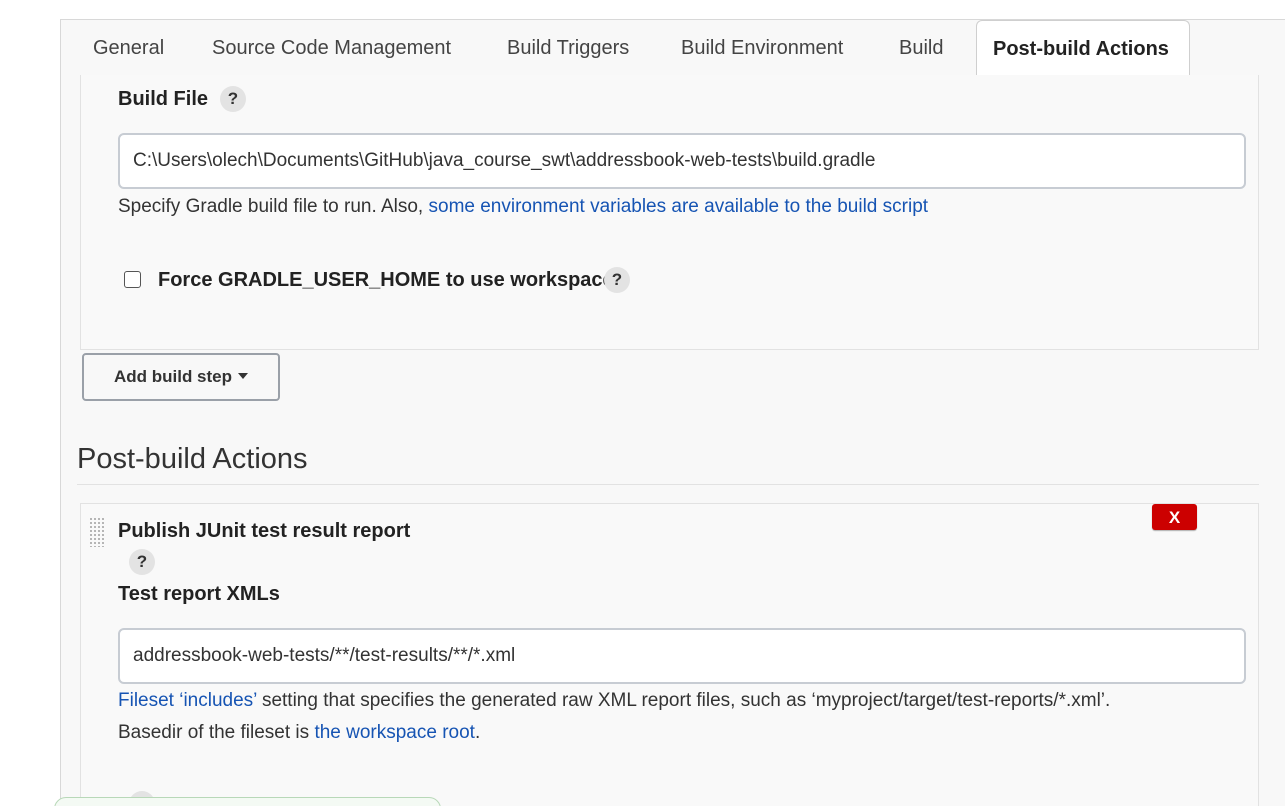 The width and height of the screenshot is (1285, 806). I want to click on test-report-description-text2: Basedir of the fileset is, so click(216, 732).